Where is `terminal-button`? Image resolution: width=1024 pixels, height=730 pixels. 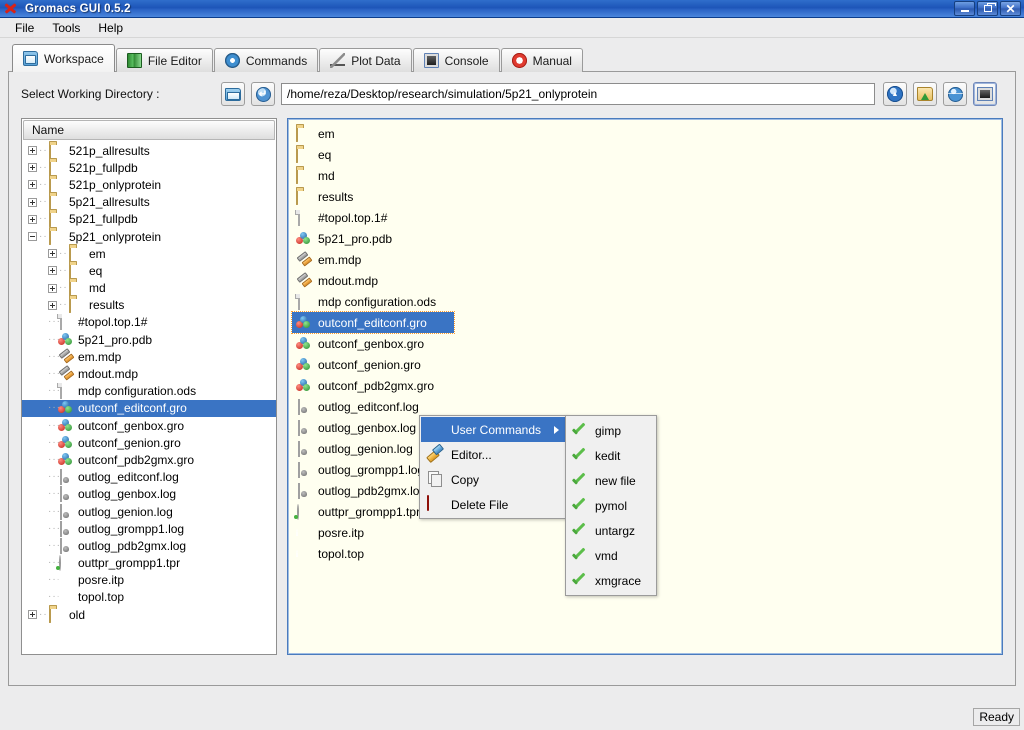 terminal-button is located at coordinates (985, 94).